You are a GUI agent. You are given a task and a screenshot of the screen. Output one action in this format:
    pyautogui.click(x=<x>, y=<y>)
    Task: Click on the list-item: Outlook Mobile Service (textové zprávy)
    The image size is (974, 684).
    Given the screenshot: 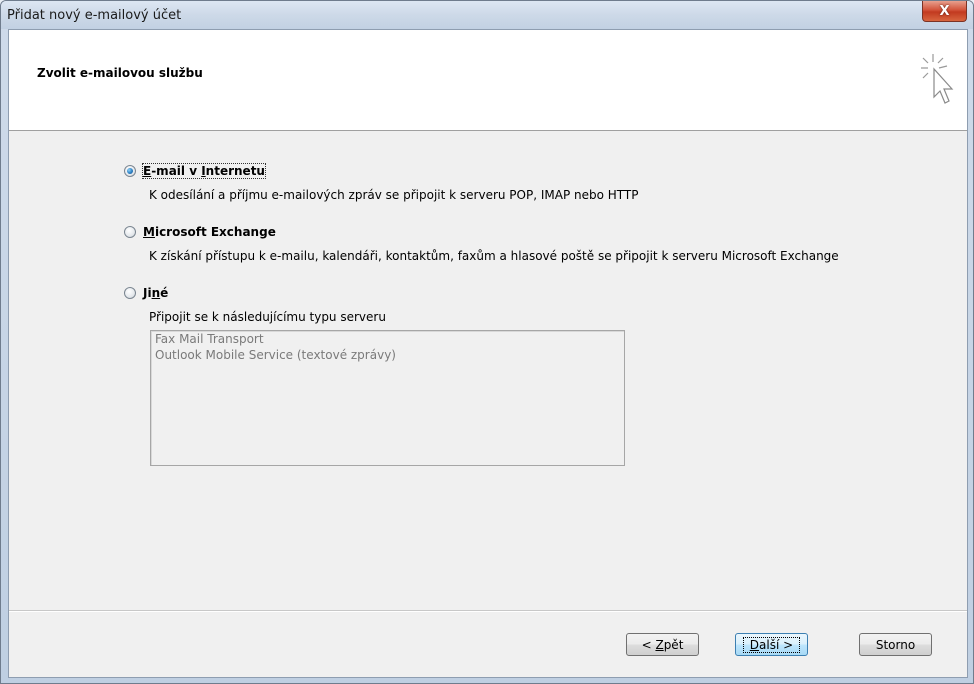 What is the action you would take?
    pyautogui.click(x=387, y=355)
    